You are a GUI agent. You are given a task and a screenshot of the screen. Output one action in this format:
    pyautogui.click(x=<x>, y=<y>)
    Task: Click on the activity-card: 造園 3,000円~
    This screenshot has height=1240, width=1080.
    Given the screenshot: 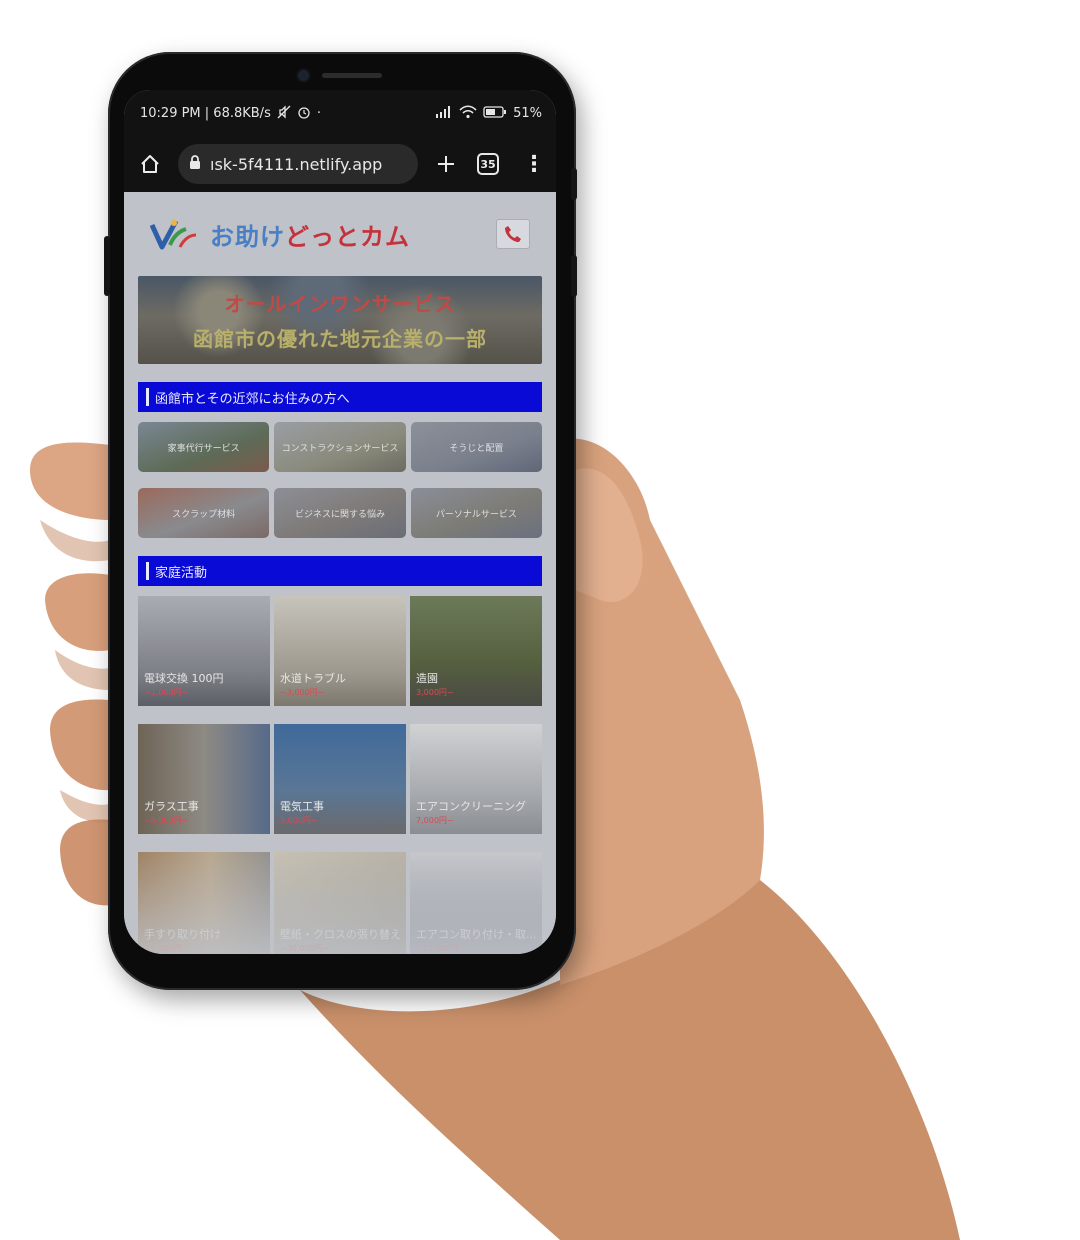 What is the action you would take?
    pyautogui.click(x=476, y=651)
    